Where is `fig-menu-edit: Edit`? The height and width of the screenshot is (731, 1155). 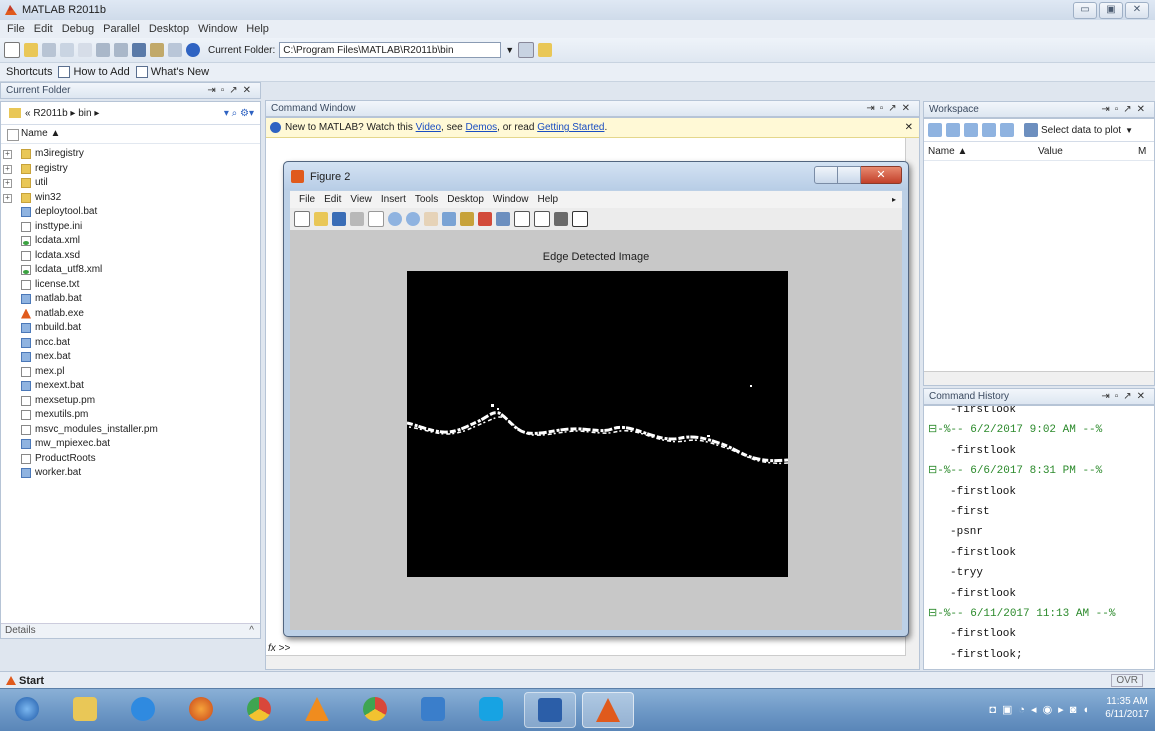
fig-menu-edit: Edit is located at coordinates (332, 199).